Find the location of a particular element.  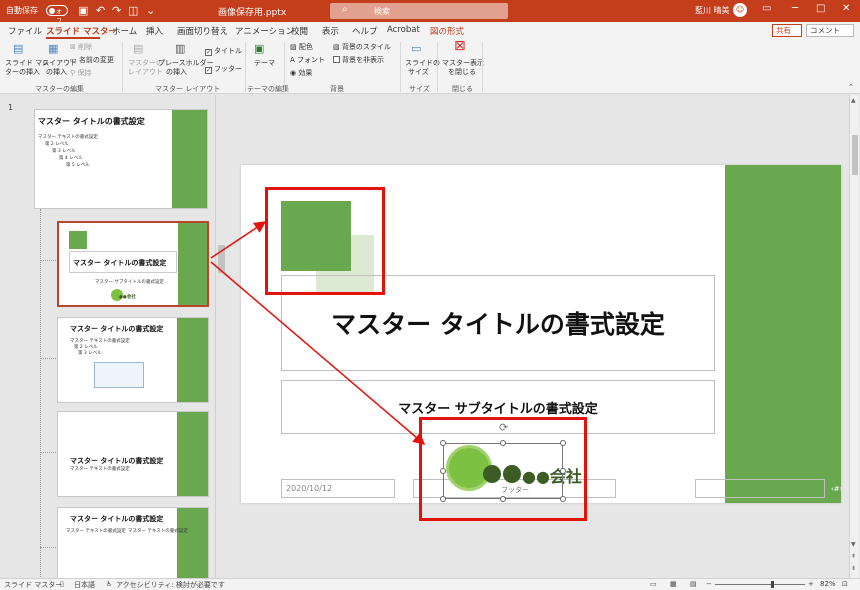

bg-styles-button: ▧ 背景のスタイル is located at coordinates (362, 47).